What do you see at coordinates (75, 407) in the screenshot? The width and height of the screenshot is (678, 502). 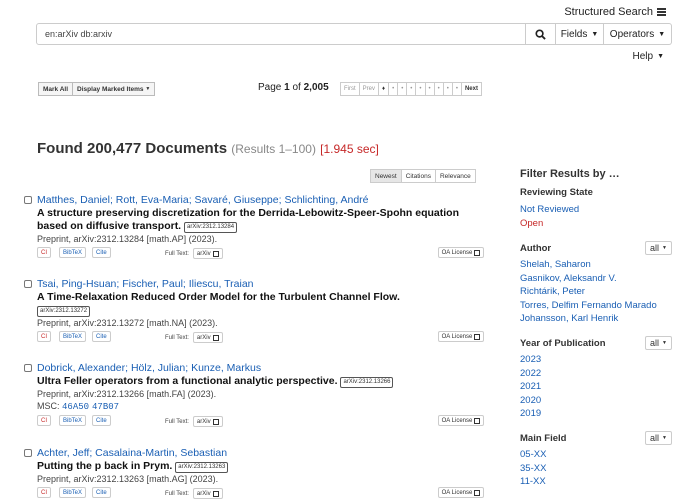 I see `msc-code: 46A50` at bounding box center [75, 407].